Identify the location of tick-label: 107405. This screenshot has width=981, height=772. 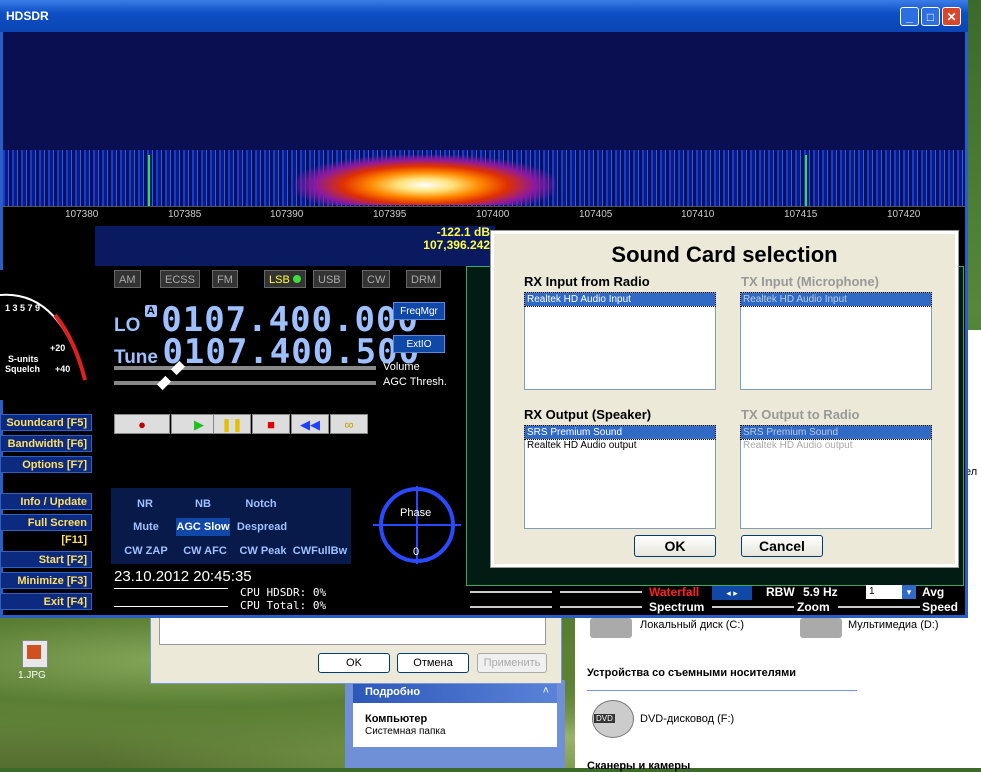
(596, 214).